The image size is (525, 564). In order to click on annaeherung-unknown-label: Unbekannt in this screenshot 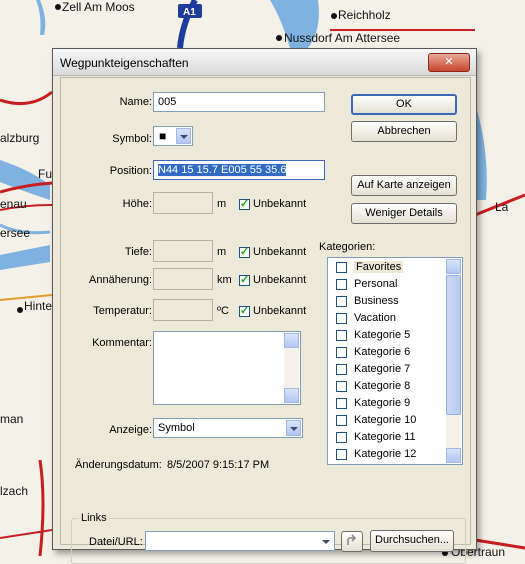, I will do `click(280, 280)`.